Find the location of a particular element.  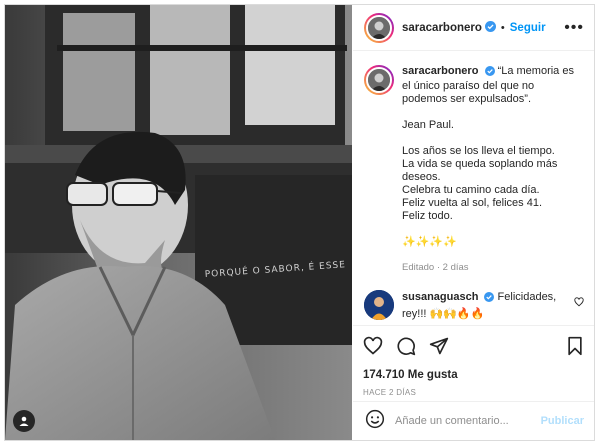

caption-sparkles: ✨✨✨✨ is located at coordinates (429, 242).